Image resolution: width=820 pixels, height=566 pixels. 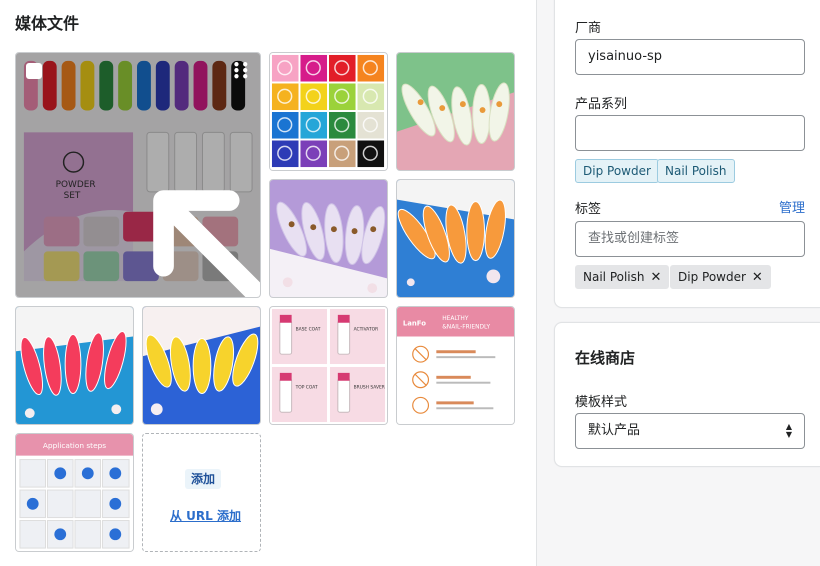 I want to click on tag-chip-dip-powder: Dip Powder ✕, so click(x=720, y=277).